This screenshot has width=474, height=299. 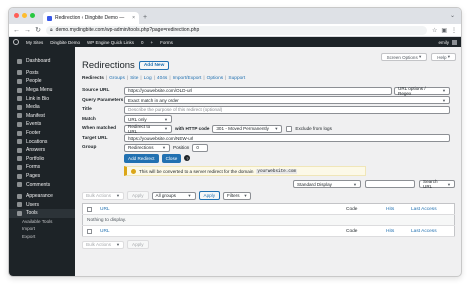 I want to click on sidebar-item-label: Footer, so click(x=33, y=133).